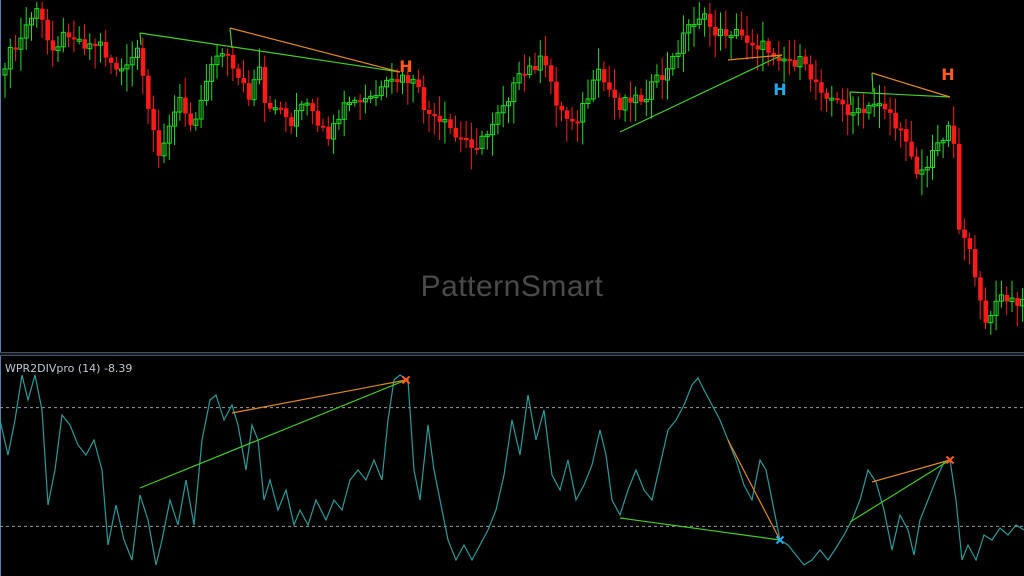 The width and height of the screenshot is (1024, 576). What do you see at coordinates (53, 368) in the screenshot?
I see `indicator-name: WPR2DIVpro (14)` at bounding box center [53, 368].